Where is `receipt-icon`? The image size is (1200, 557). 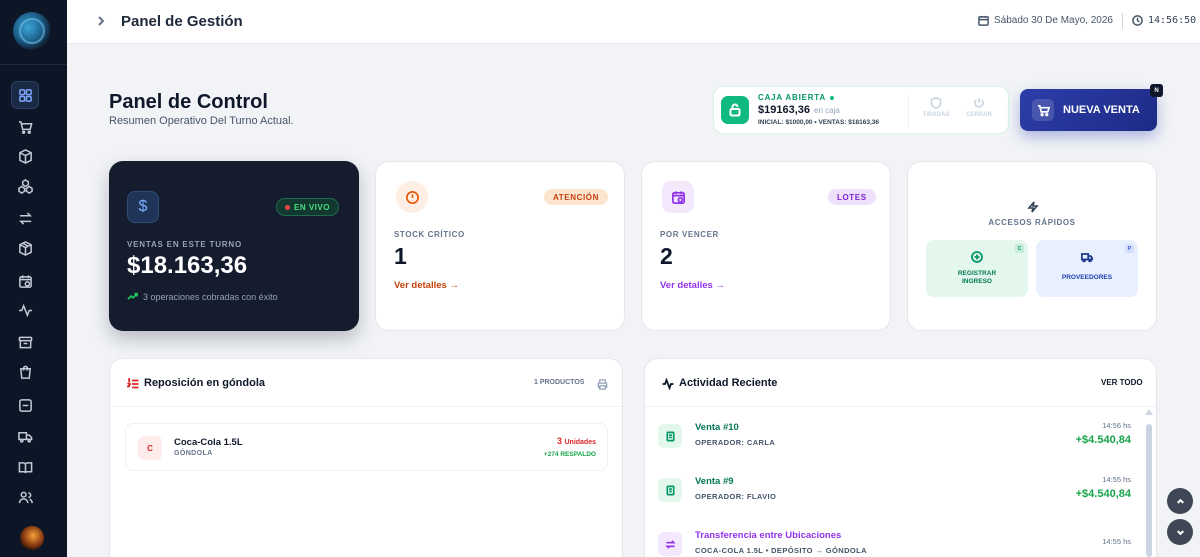 receipt-icon is located at coordinates (670, 436).